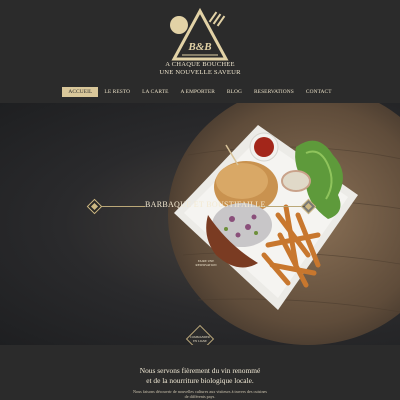  What do you see at coordinates (200, 35) in the screenshot?
I see `restaurant-logo: B&B` at bounding box center [200, 35].